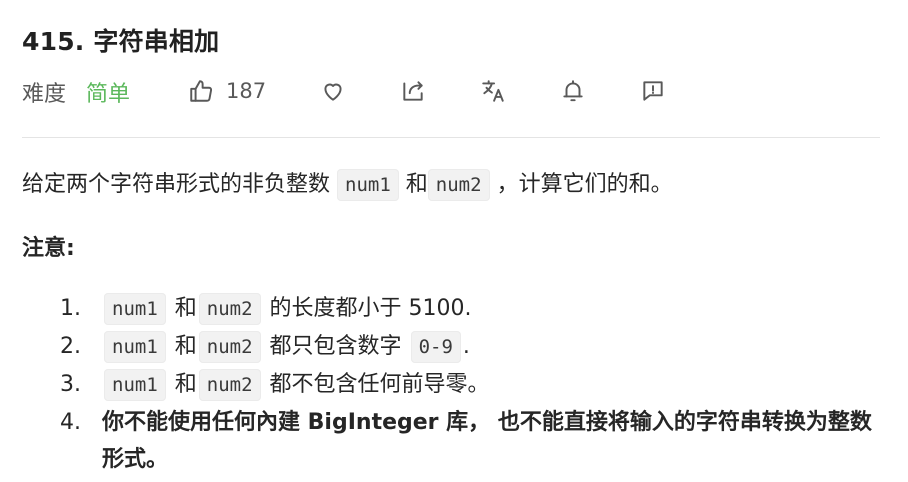 This screenshot has width=908, height=482. I want to click on problem-toolbar: 难度 简单, so click(76, 92).